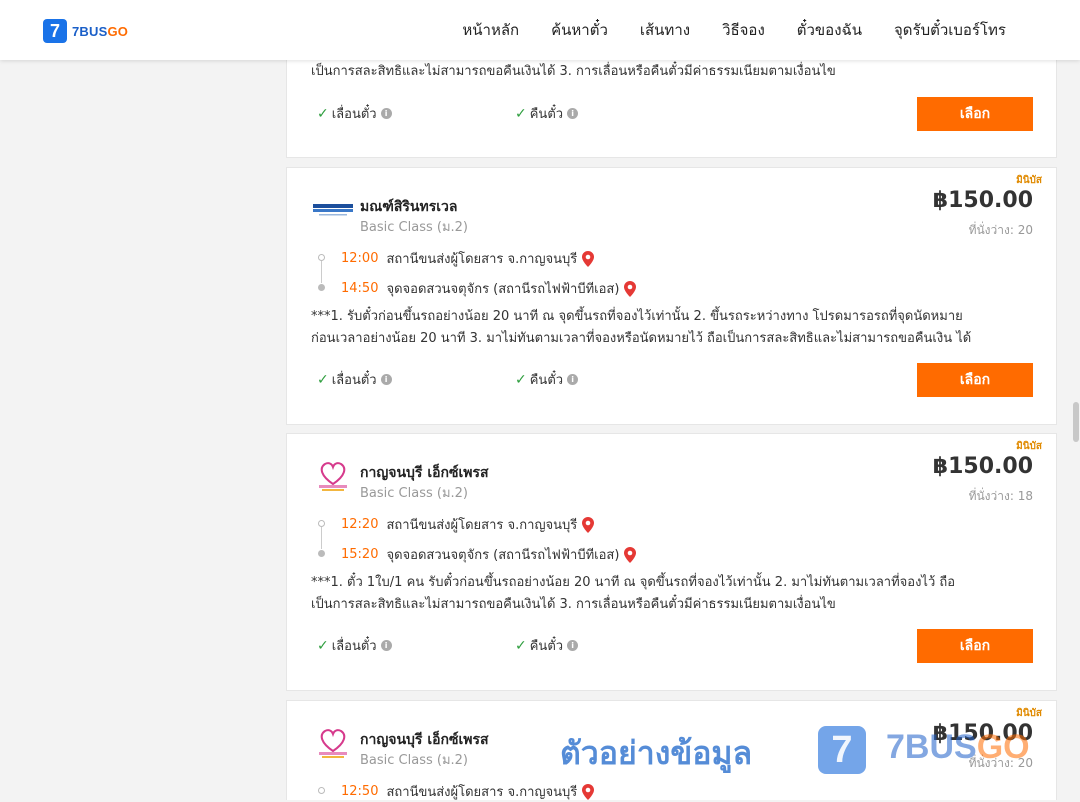  What do you see at coordinates (360, 554) in the screenshot?
I see `arrival-time: 15:20` at bounding box center [360, 554].